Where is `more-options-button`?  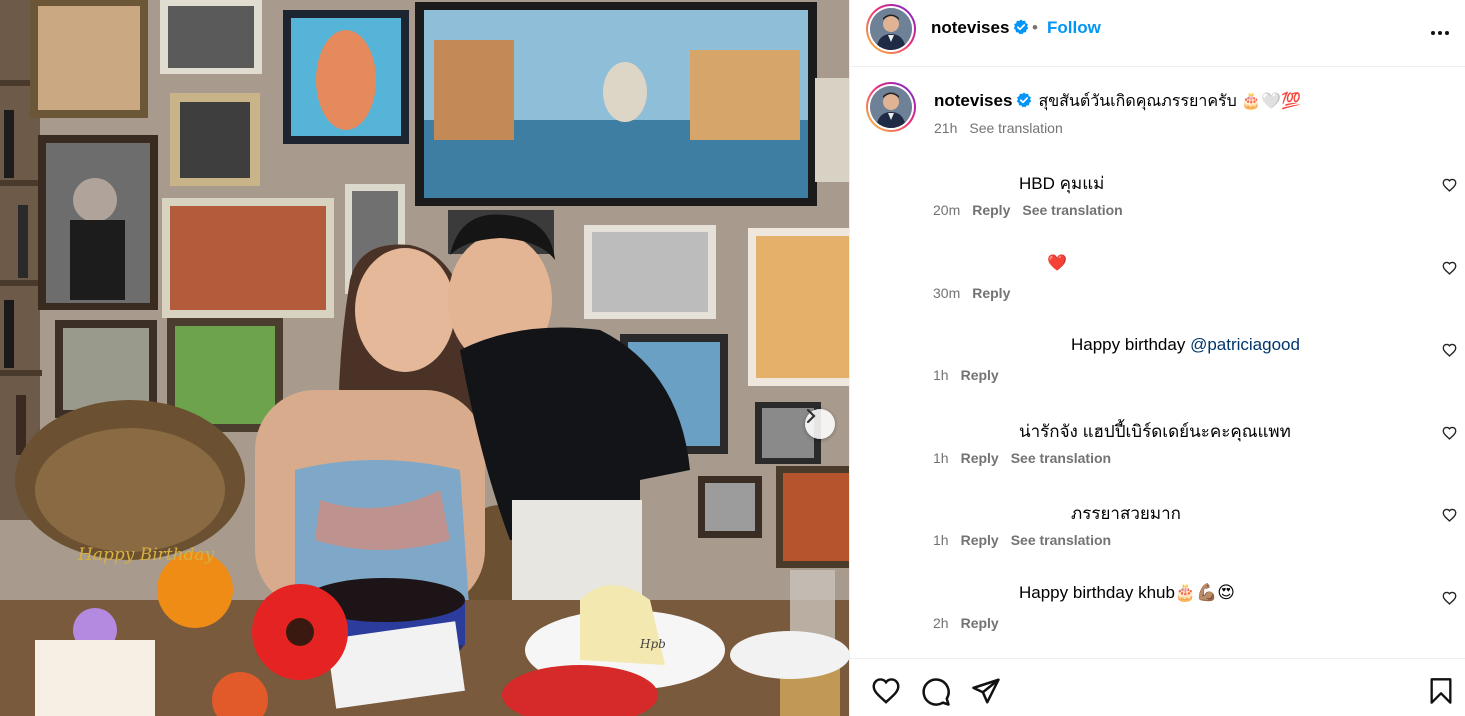
more-options-button is located at coordinates (1440, 33).